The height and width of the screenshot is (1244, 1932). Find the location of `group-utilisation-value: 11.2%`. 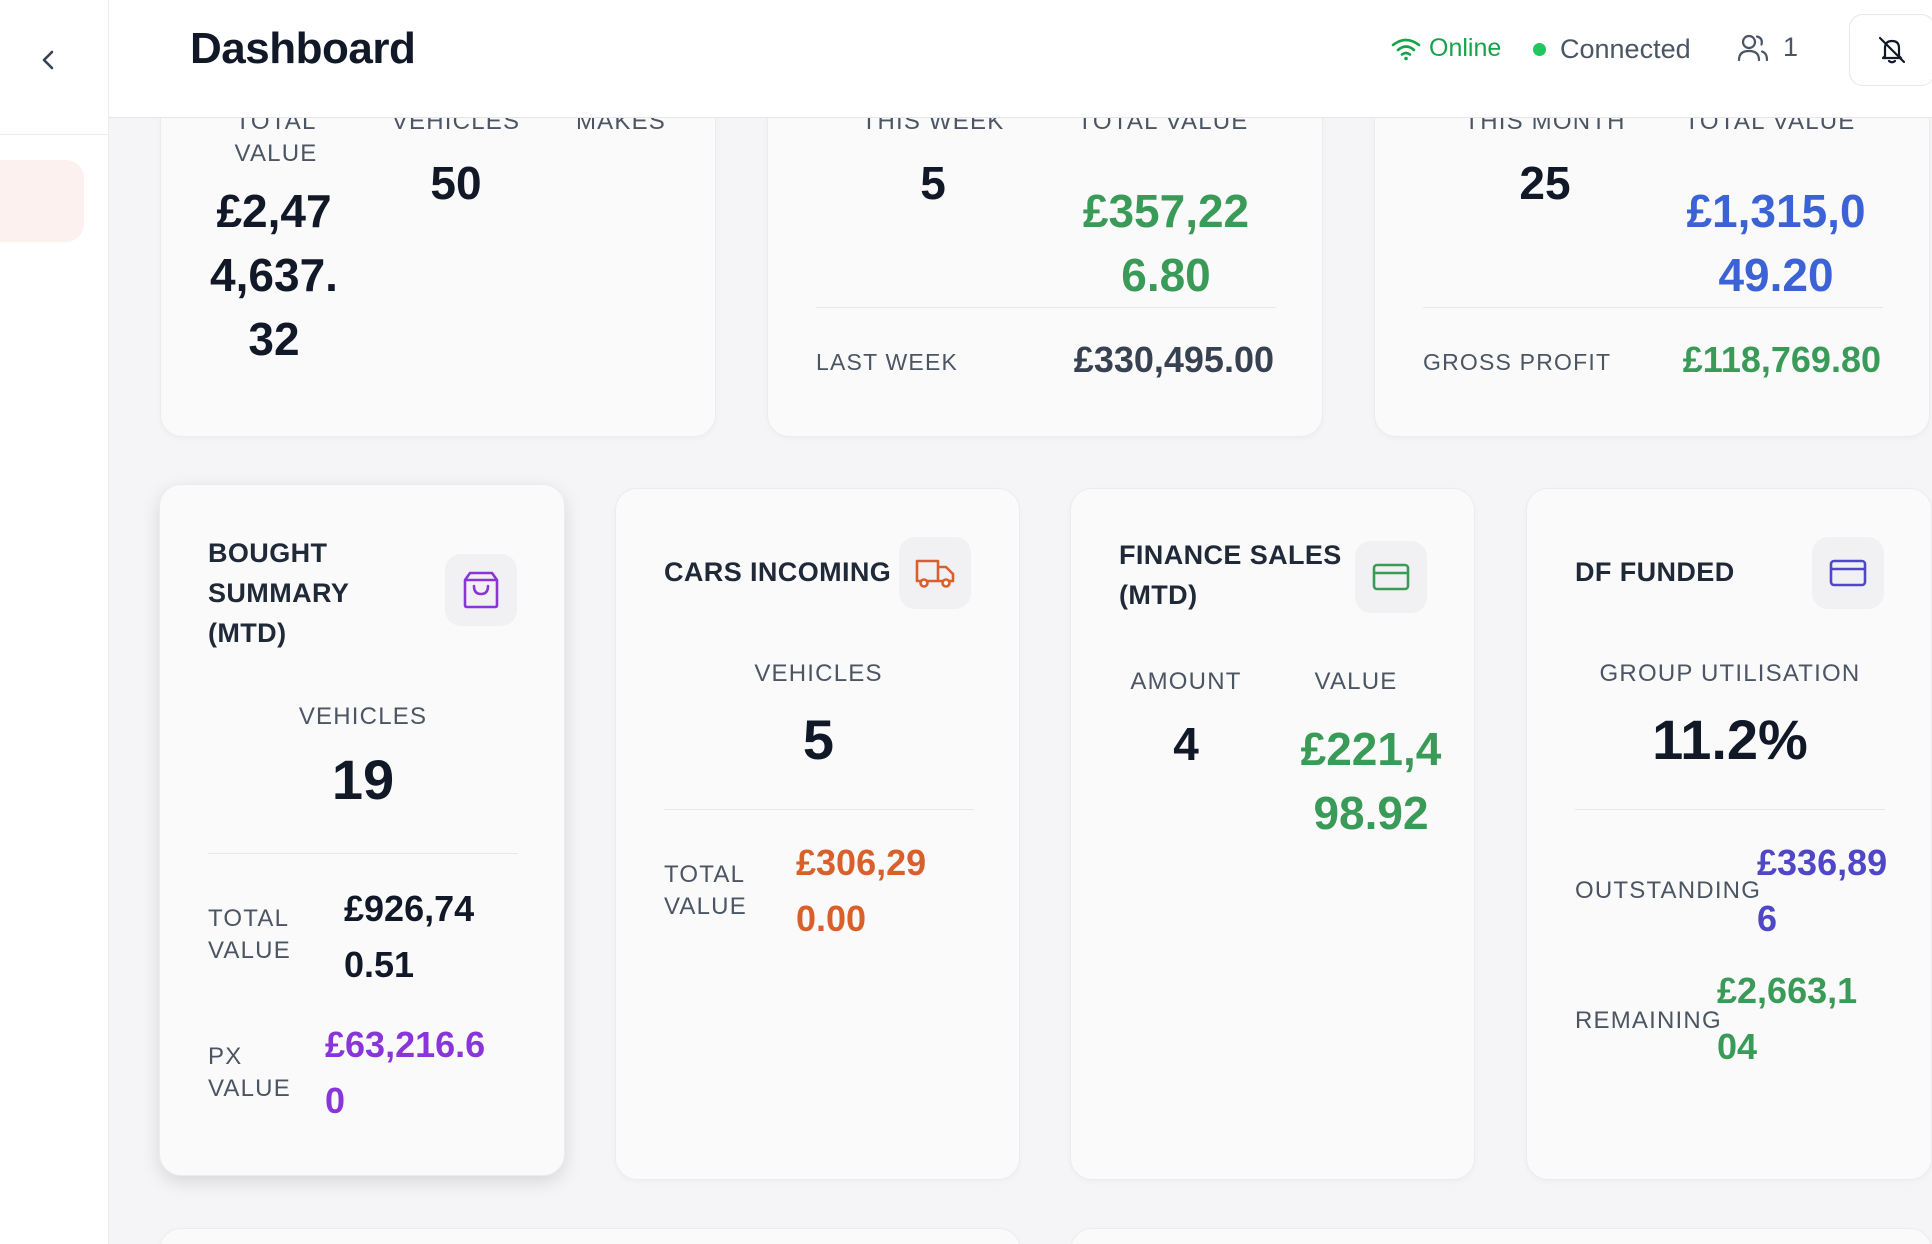

group-utilisation-value: 11.2% is located at coordinates (1730, 739).